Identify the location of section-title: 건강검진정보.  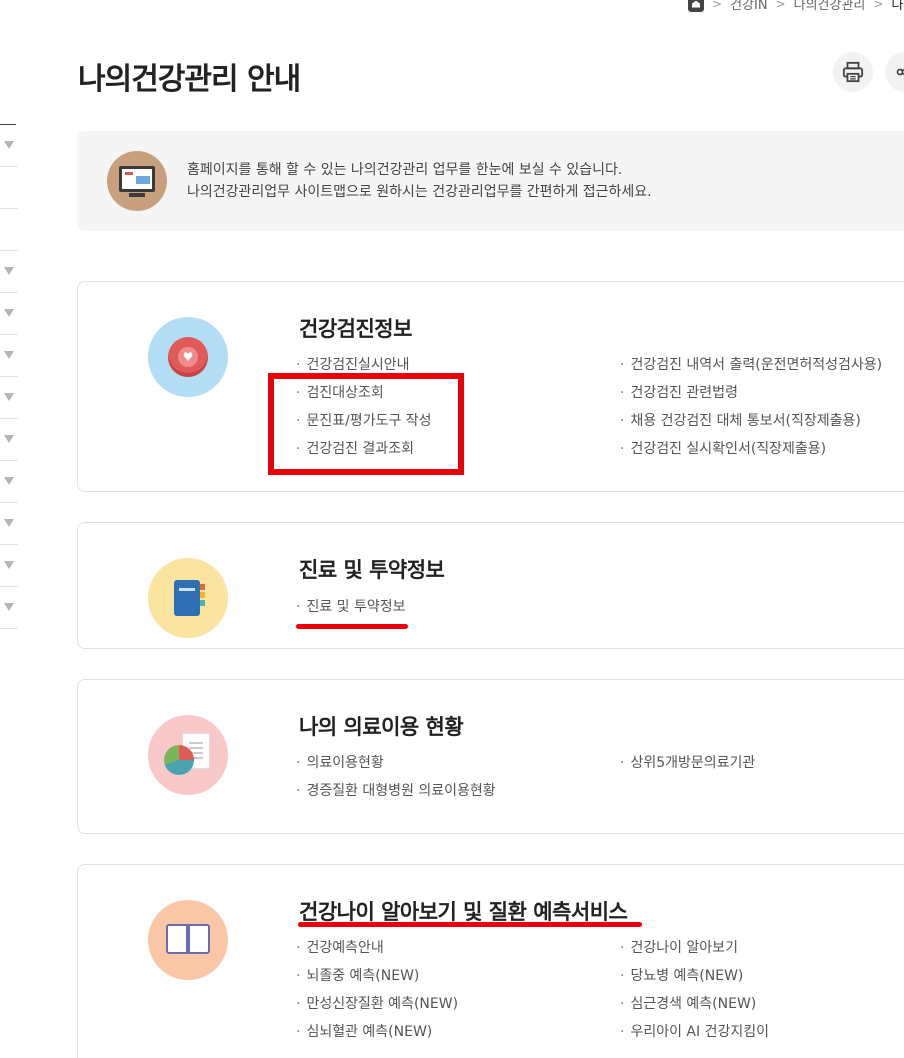
(355, 329).